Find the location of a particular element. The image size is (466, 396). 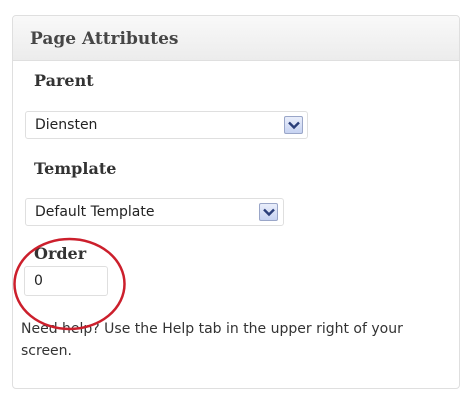

panel-title: Page Attributes is located at coordinates (104, 39).